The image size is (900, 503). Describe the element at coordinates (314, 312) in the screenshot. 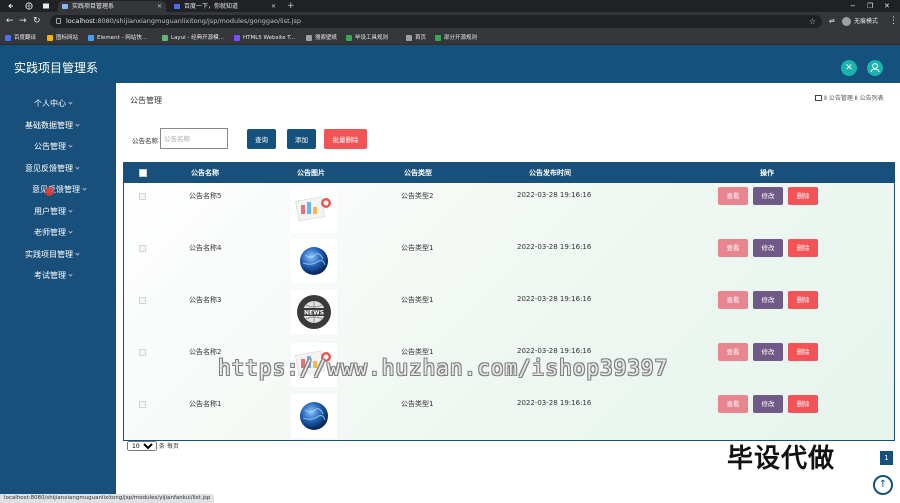

I see `news-globe-image: NEWS` at that location.